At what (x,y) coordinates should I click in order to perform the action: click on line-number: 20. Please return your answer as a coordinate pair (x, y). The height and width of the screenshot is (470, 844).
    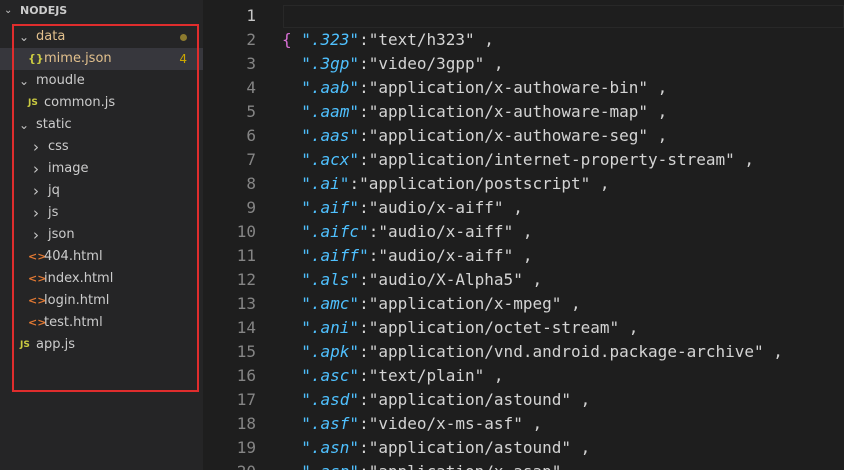
    Looking at the image, I should click on (229, 465).